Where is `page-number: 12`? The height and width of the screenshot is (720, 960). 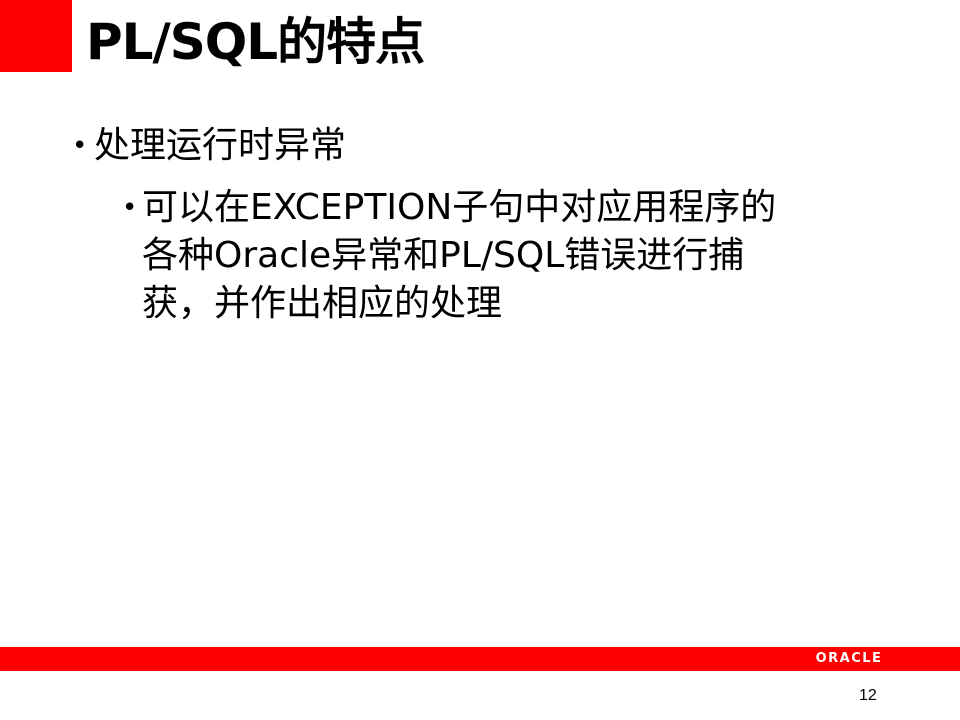
page-number: 12 is located at coordinates (868, 695).